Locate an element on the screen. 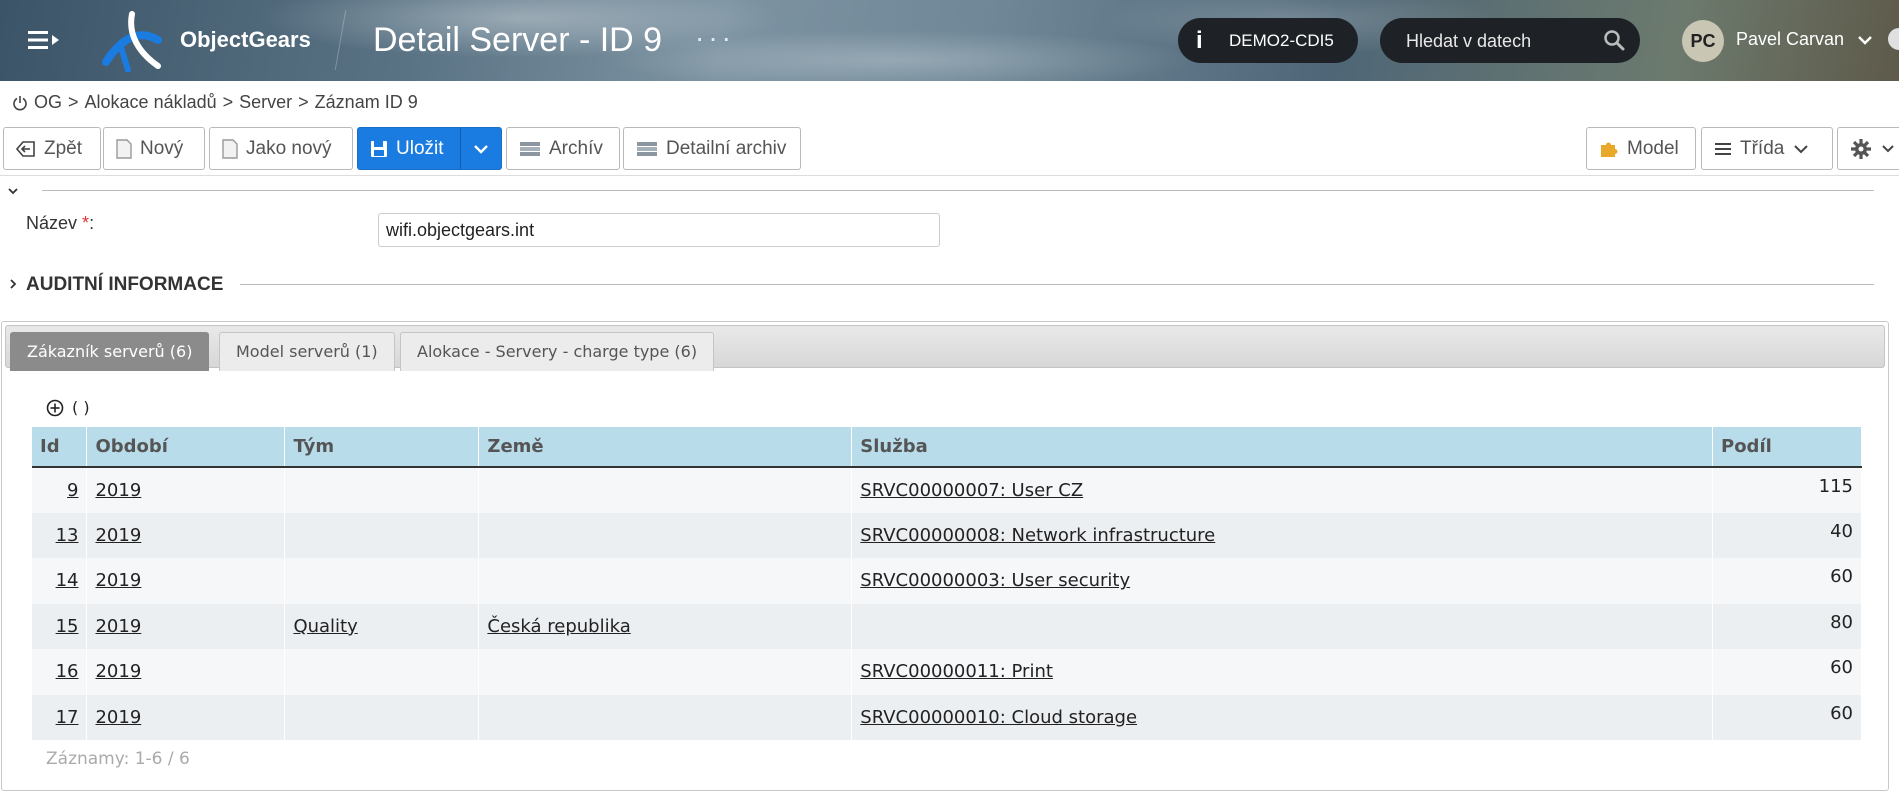 The image size is (1899, 798). back-button: Zpět is located at coordinates (52, 148).